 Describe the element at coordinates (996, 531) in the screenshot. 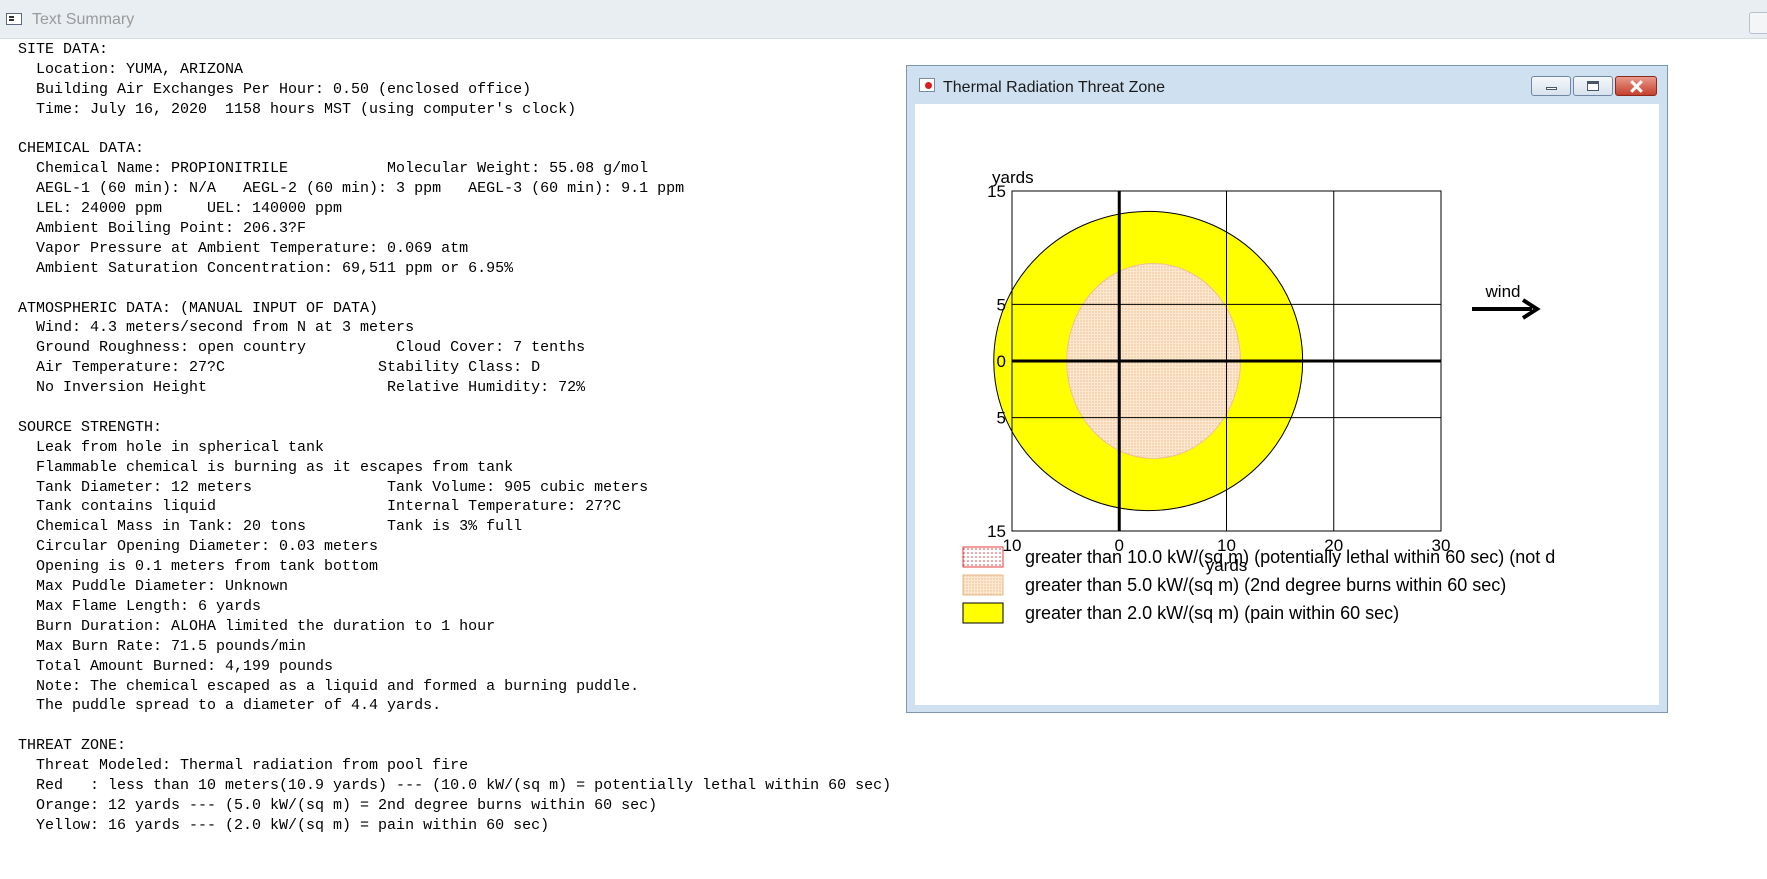

I see `y-tick-label: 15` at that location.